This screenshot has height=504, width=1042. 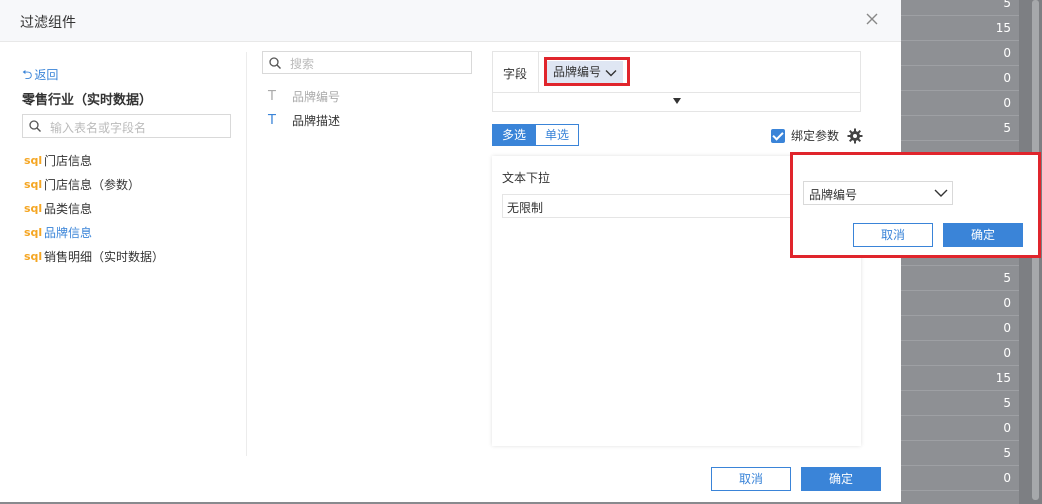 I want to click on triangle-down-icon, so click(x=677, y=101).